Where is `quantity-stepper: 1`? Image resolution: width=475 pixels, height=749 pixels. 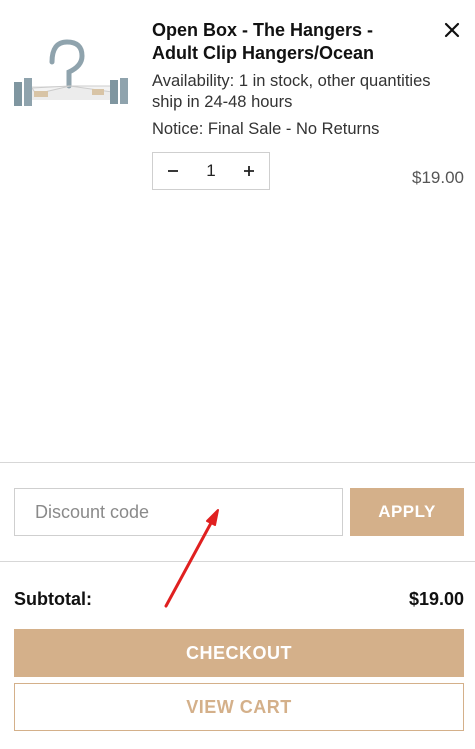 quantity-stepper: 1 is located at coordinates (211, 171).